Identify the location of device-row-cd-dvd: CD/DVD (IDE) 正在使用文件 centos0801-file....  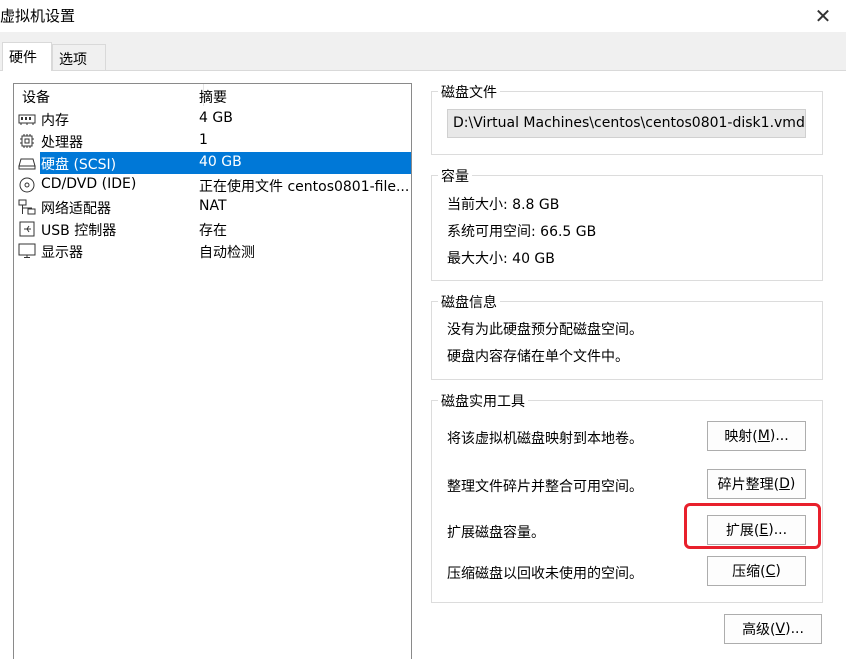
(212, 185).